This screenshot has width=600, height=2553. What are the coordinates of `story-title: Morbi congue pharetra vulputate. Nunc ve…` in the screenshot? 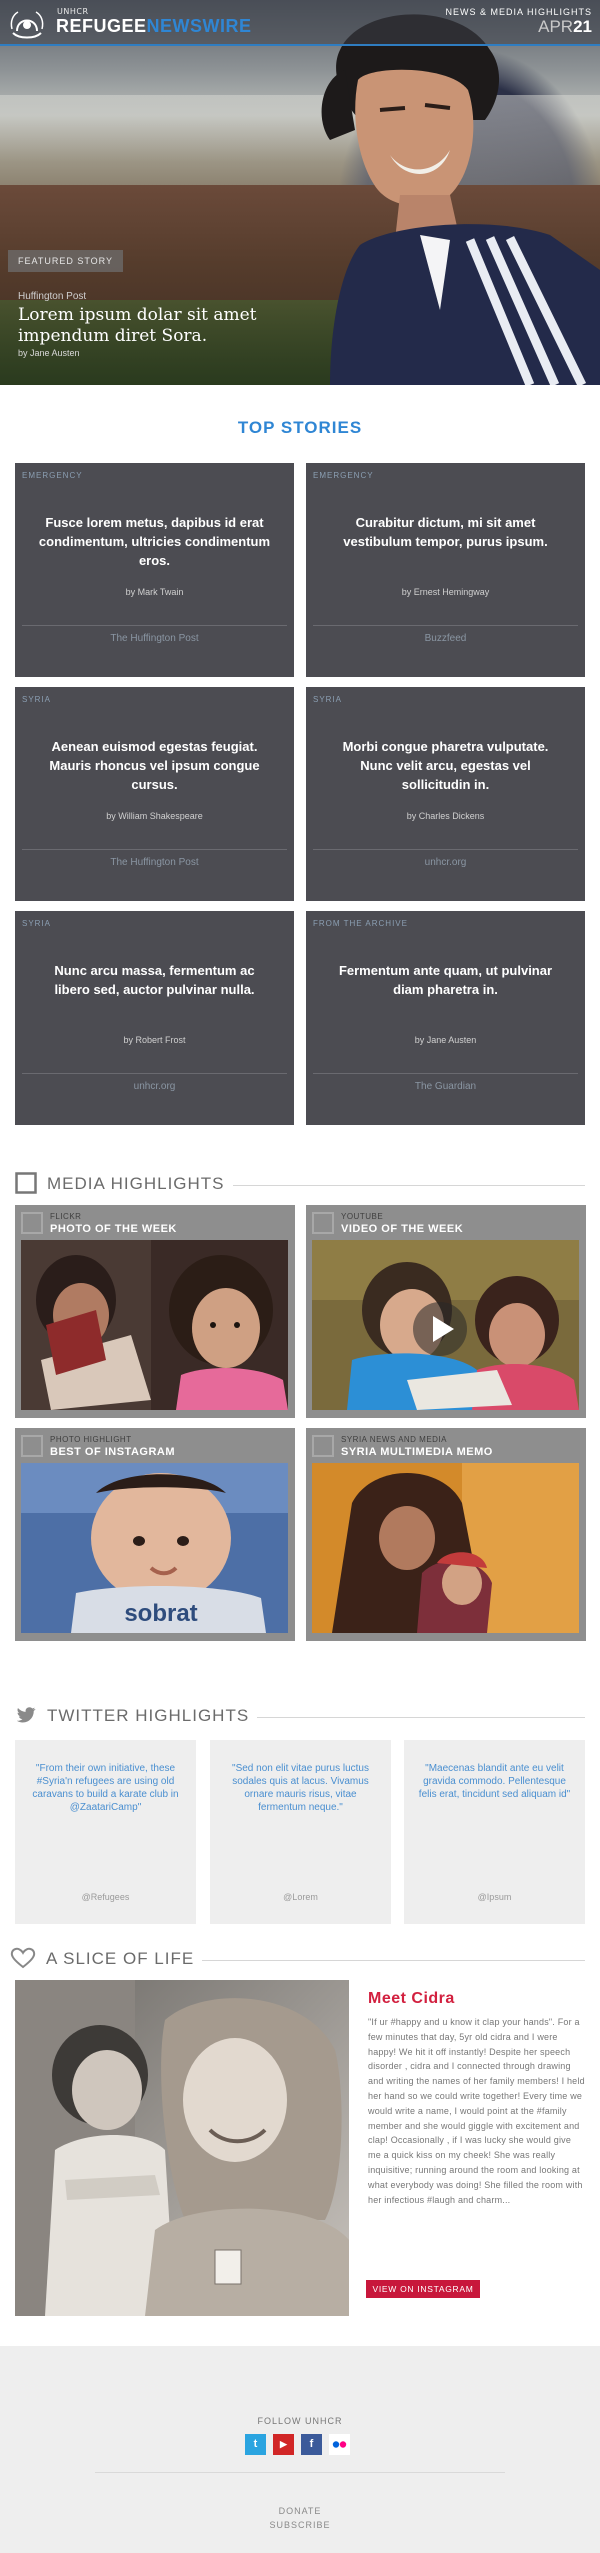 It's located at (445, 765).